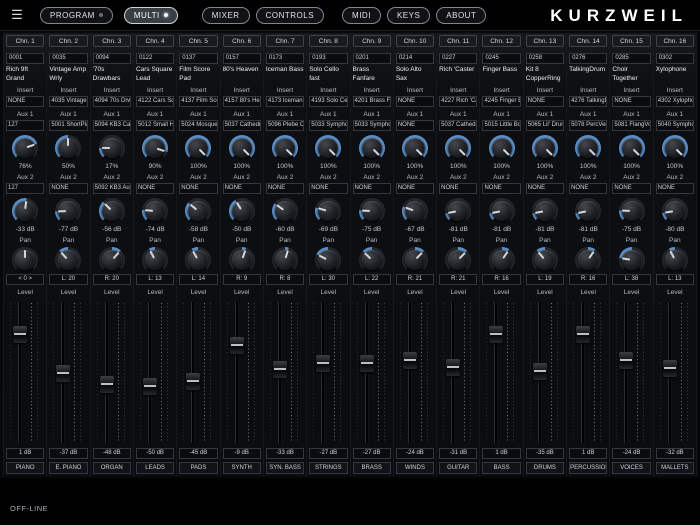 This screenshot has height=525, width=700. I want to click on program-name: TalkingDrum, so click(588, 74).